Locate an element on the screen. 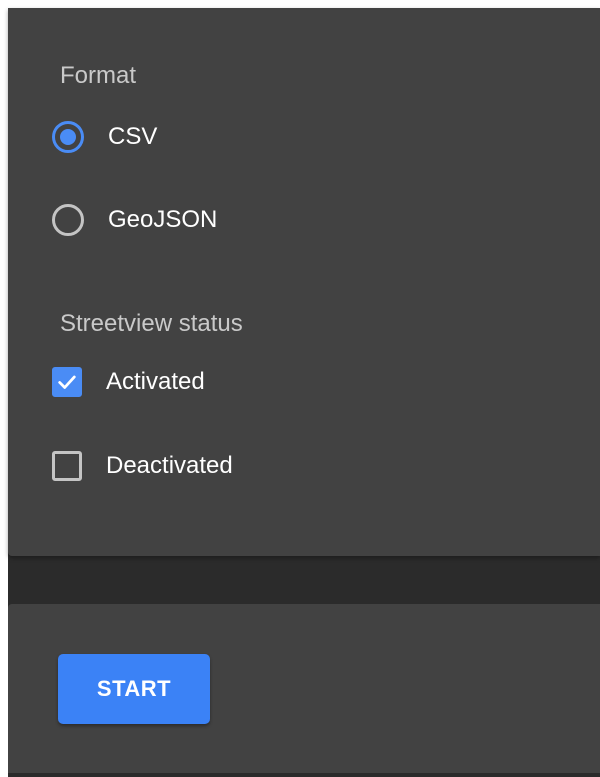  format-option-geojson: GeoJSON is located at coordinates (134, 220).